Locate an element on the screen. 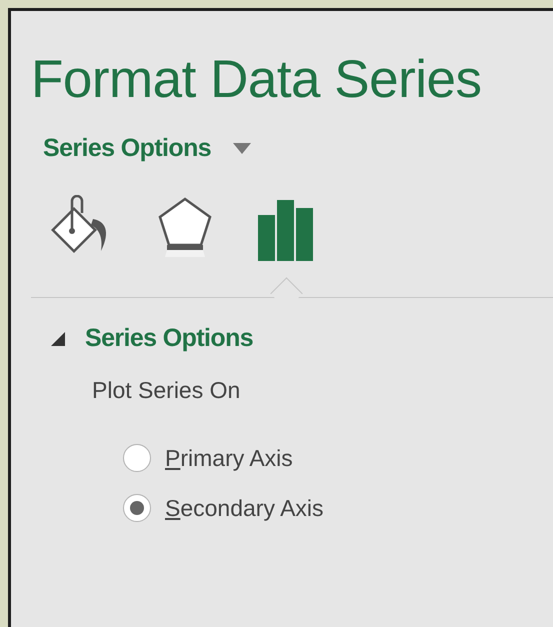 The width and height of the screenshot is (553, 627). bar-chart-icon is located at coordinates (286, 230).